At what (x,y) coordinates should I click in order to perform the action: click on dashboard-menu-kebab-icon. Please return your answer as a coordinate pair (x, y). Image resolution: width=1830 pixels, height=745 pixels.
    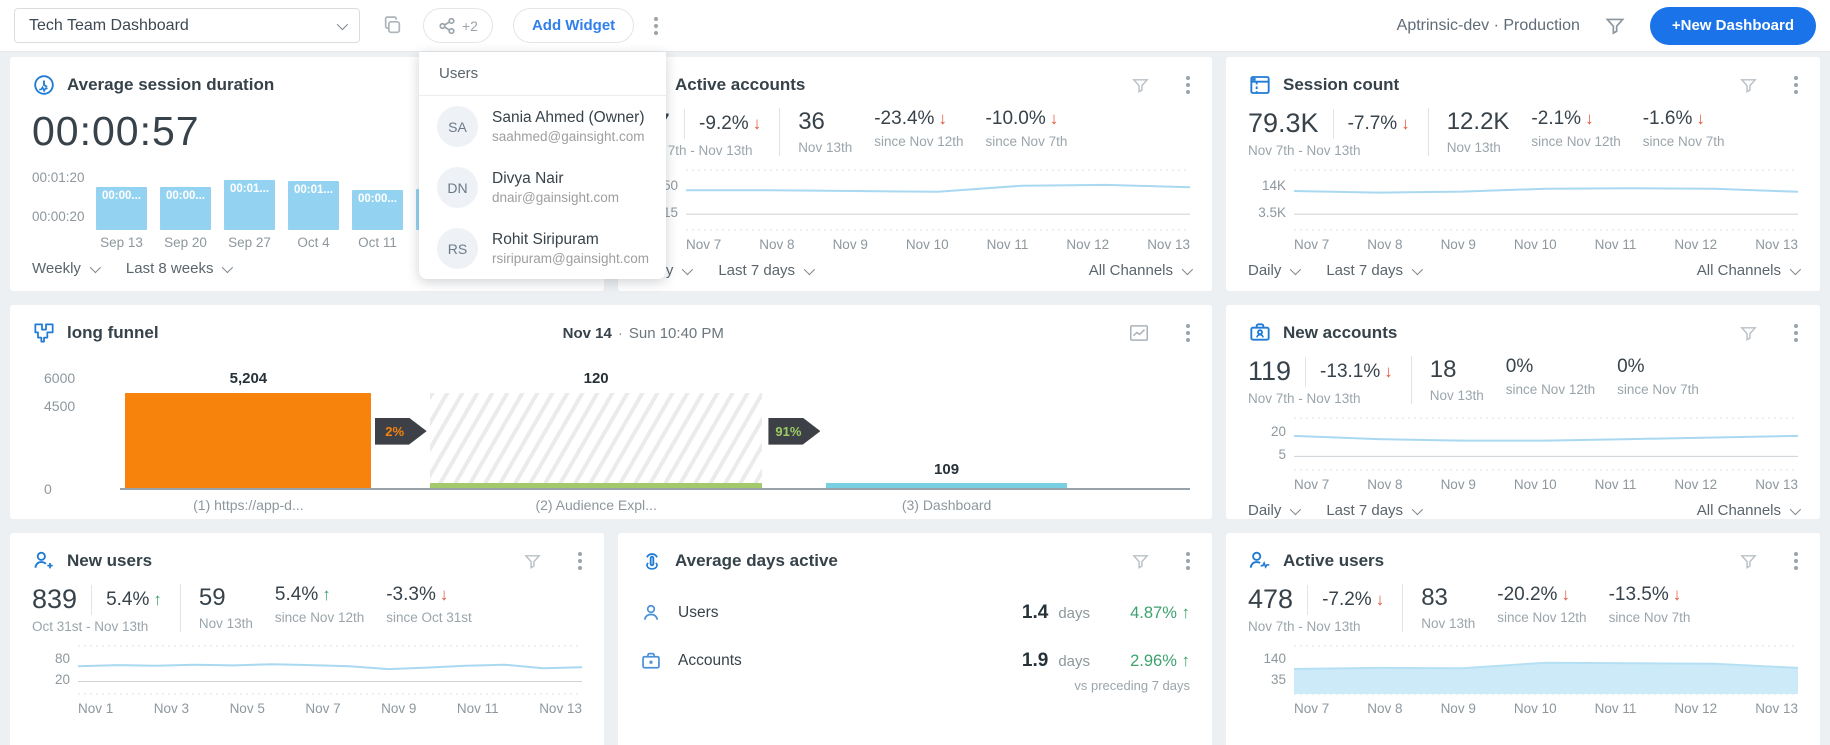
    Looking at the image, I should click on (656, 25).